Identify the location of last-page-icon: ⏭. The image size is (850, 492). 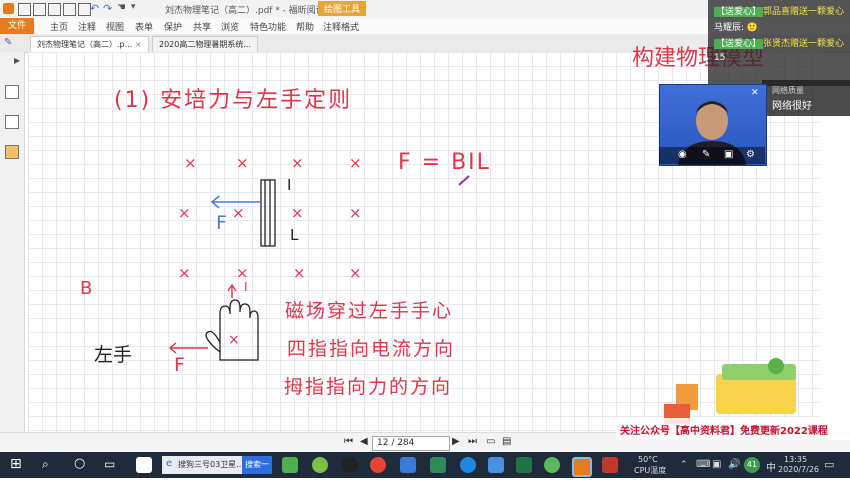
(472, 441).